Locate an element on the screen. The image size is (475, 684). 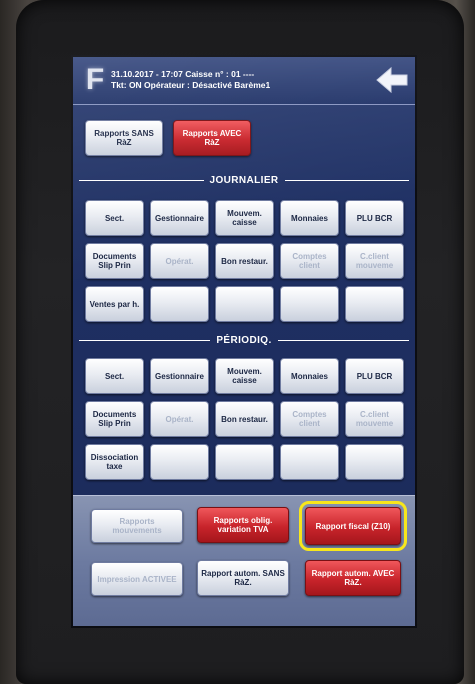
movement-reports-button: Rapports mouvements is located at coordinates (137, 526).